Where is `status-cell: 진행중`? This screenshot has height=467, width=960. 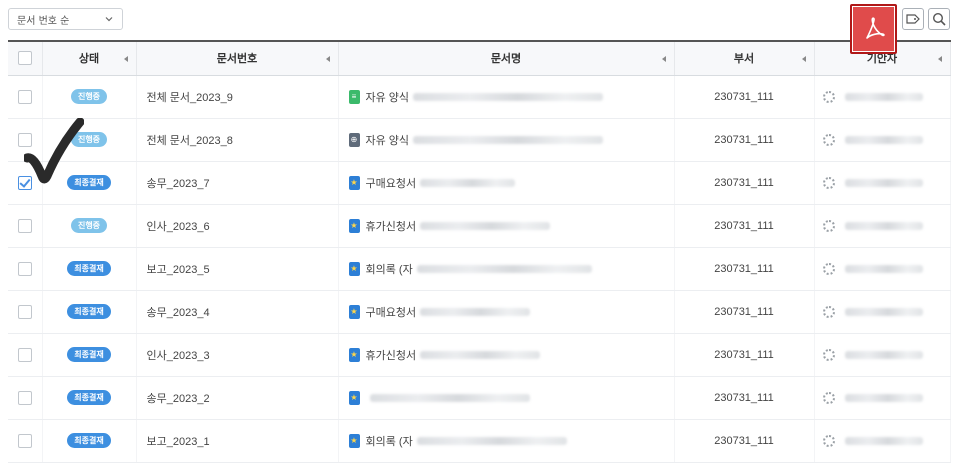 status-cell: 진행중 is located at coordinates (89, 140).